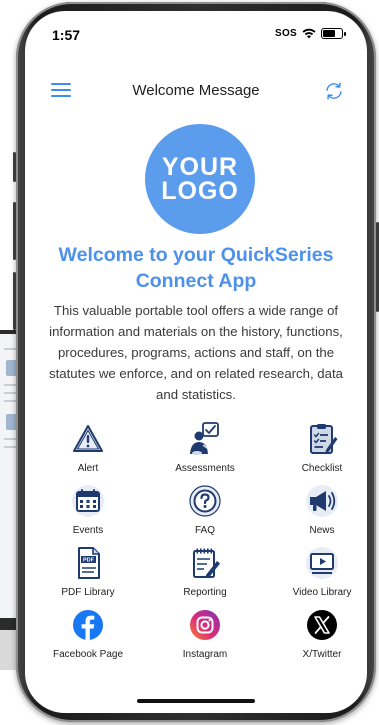 This screenshot has height=725, width=379. Describe the element at coordinates (14, 231) in the screenshot. I see `volume-up-button` at that location.